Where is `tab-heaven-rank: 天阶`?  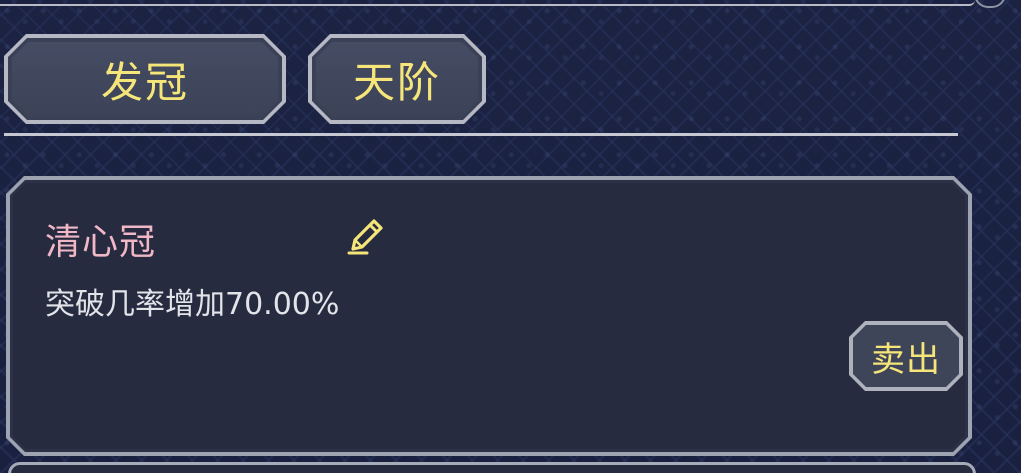
tab-heaven-rank: 天阶 is located at coordinates (397, 79).